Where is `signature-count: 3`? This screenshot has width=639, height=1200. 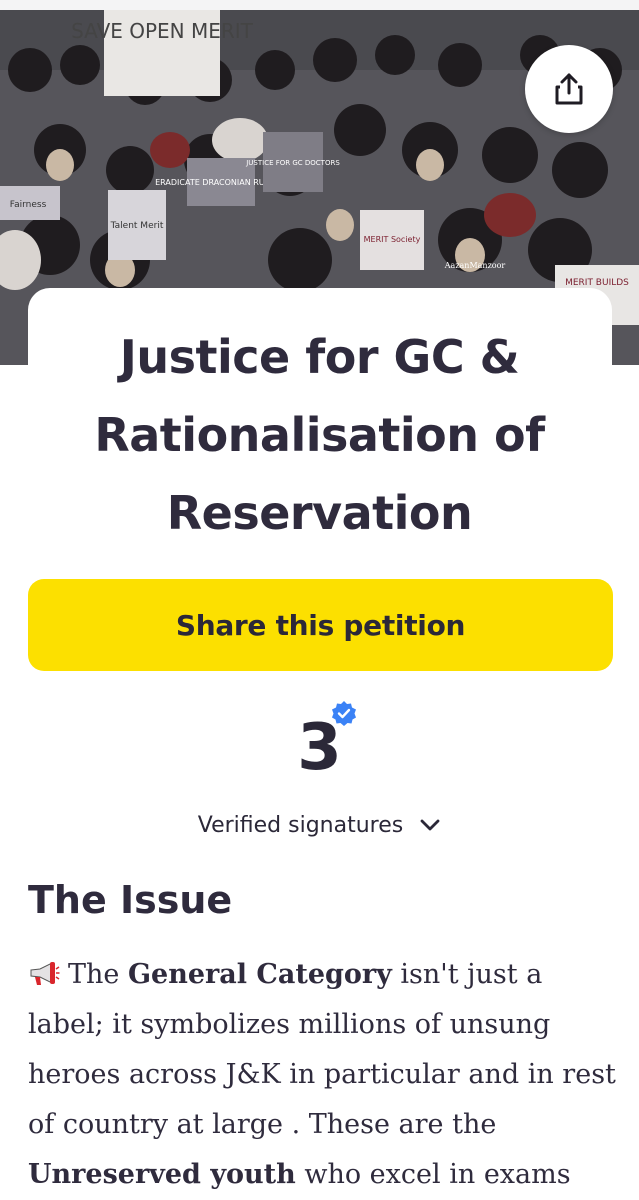 signature-count: 3 is located at coordinates (319, 748).